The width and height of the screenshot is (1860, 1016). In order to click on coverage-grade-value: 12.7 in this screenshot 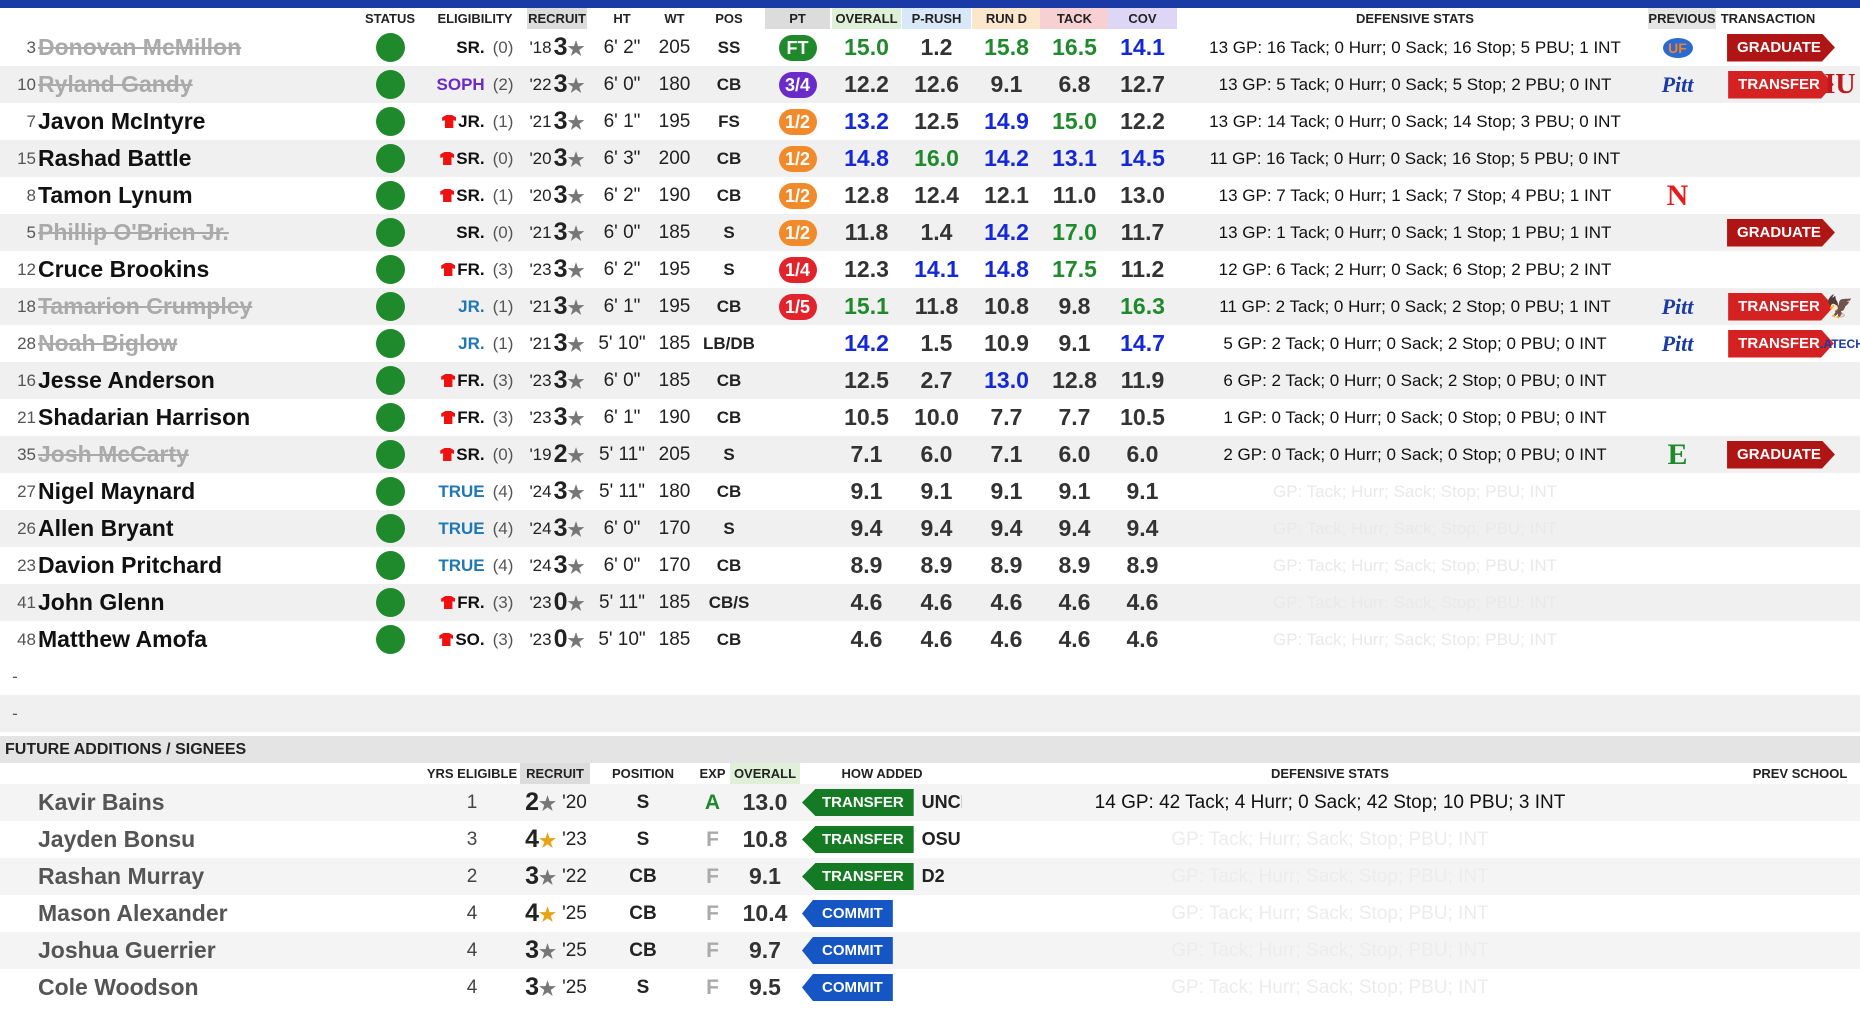, I will do `click(1142, 84)`.